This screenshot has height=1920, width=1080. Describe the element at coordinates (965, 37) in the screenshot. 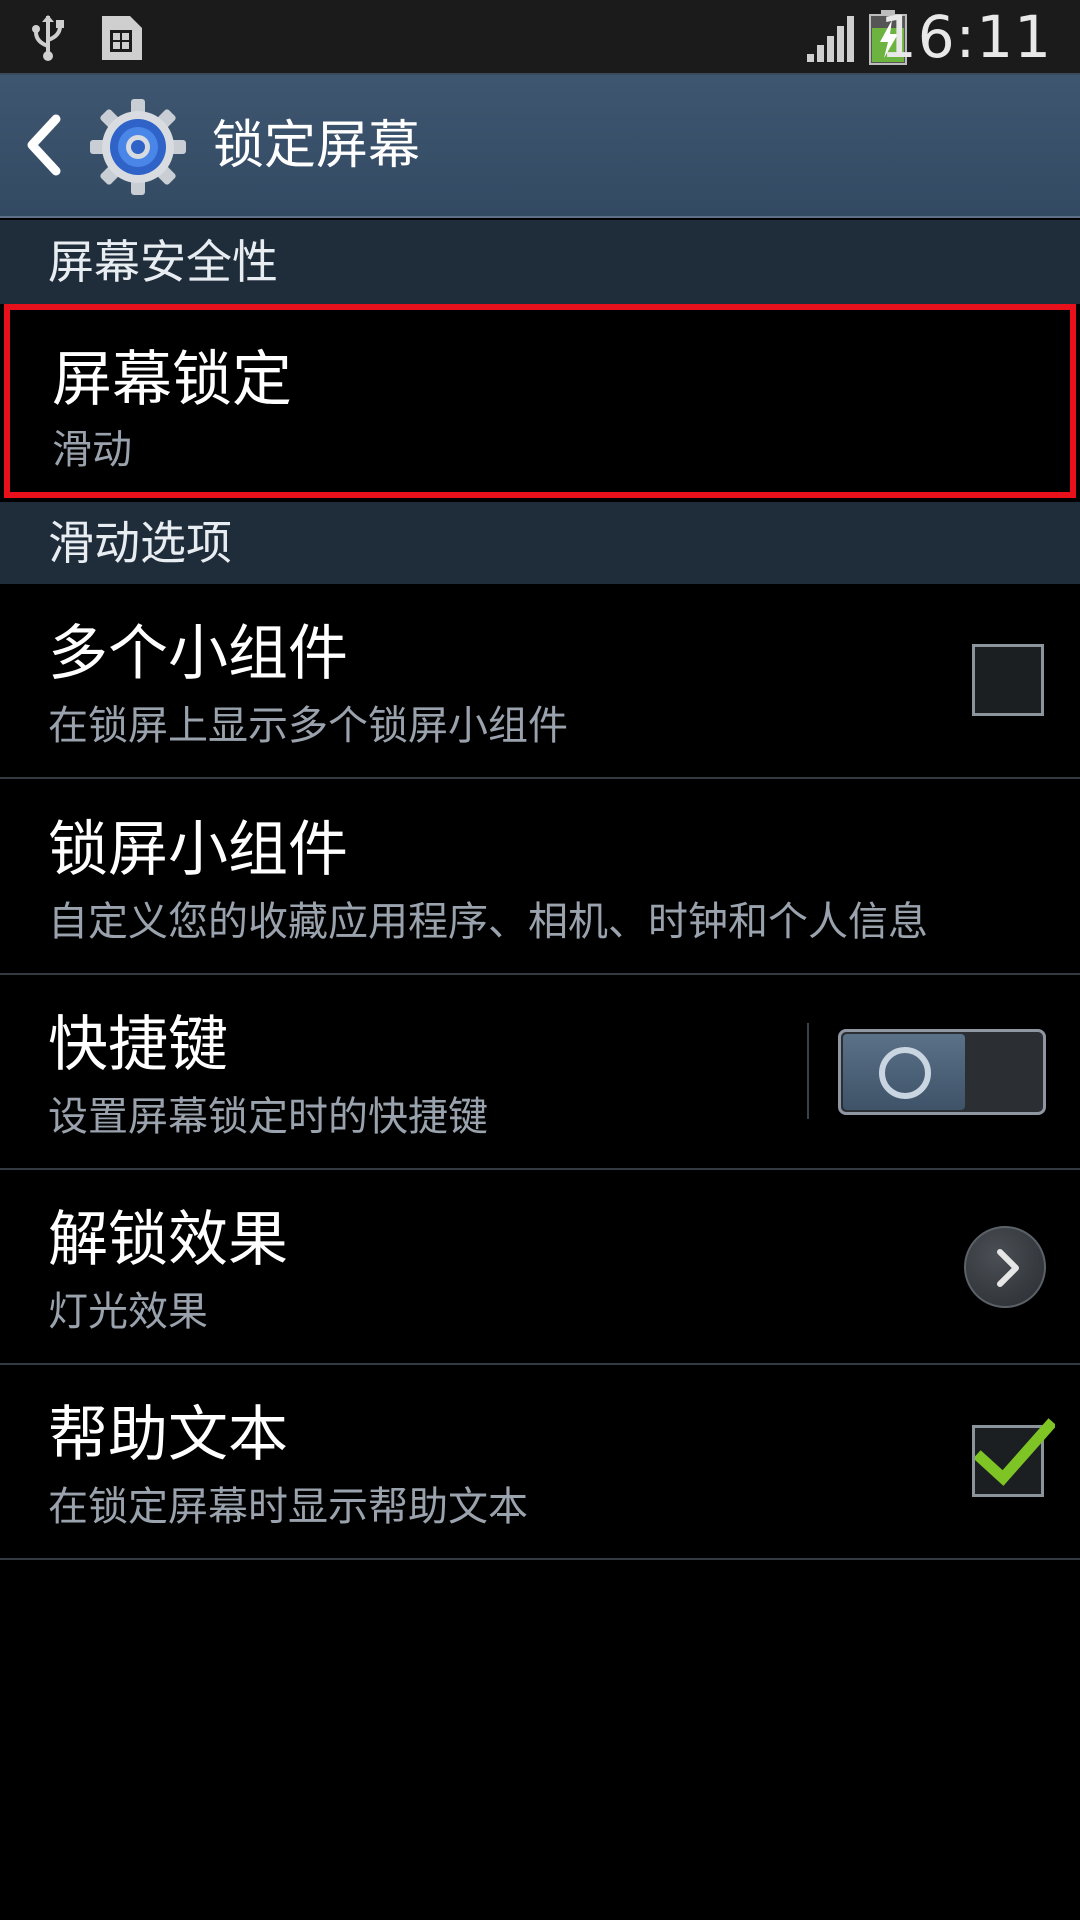

I see `status-time: 16:11` at that location.